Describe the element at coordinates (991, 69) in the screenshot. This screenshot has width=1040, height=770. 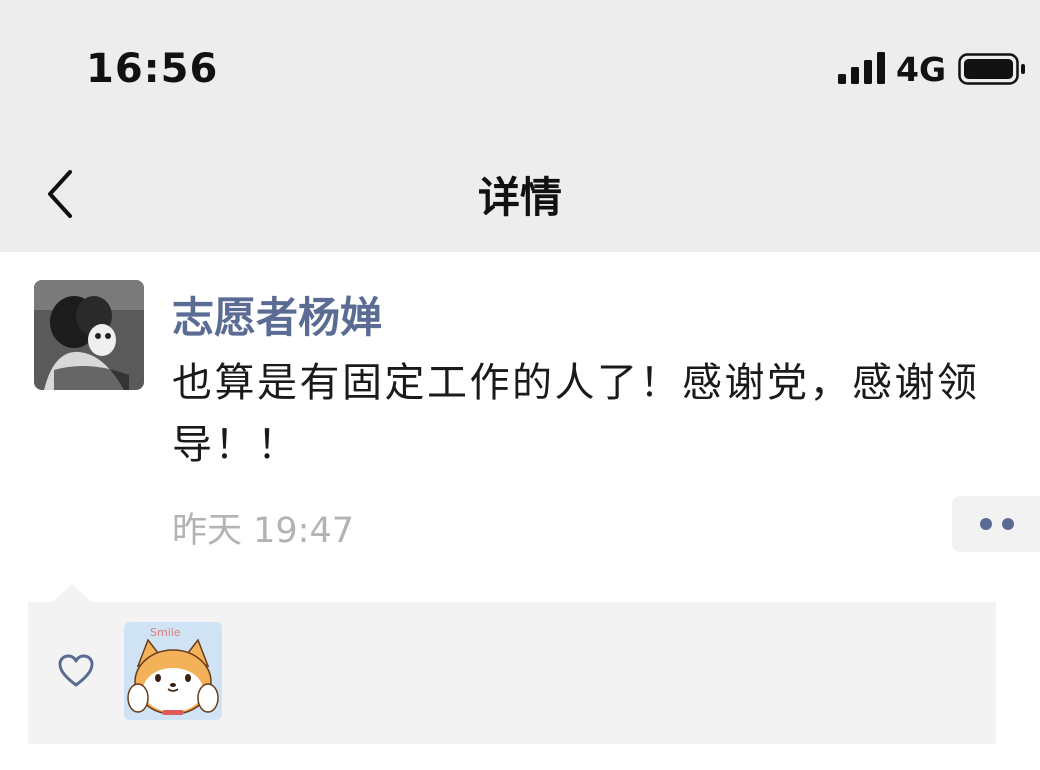
I see `battery-icon` at that location.